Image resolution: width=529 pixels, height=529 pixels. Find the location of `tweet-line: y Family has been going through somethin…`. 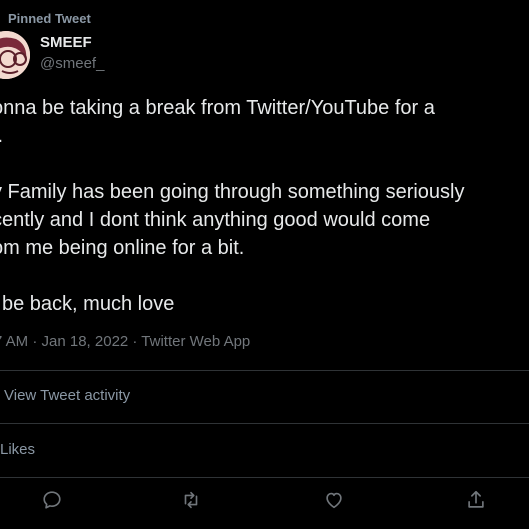

tweet-line: y Family has been going through somethin… is located at coordinates (232, 192).